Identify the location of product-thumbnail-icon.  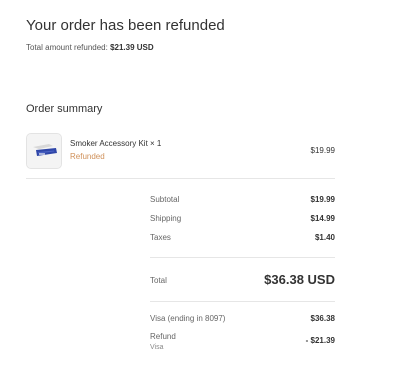
(44, 151).